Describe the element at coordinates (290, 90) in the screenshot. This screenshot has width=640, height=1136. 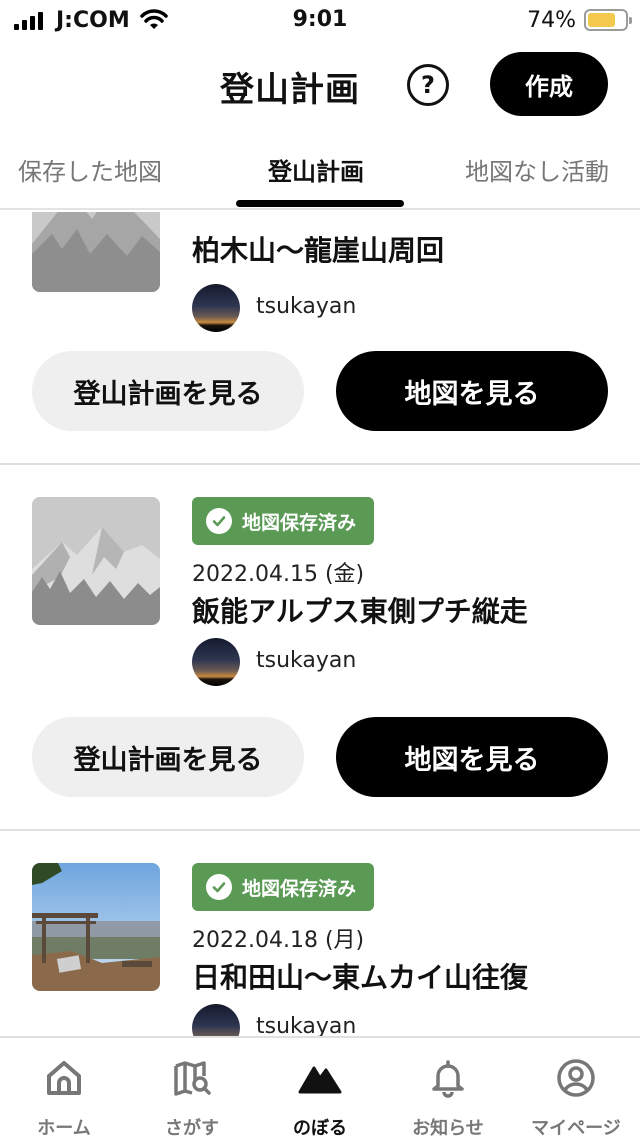
I see `page-title: 登山計画` at that location.